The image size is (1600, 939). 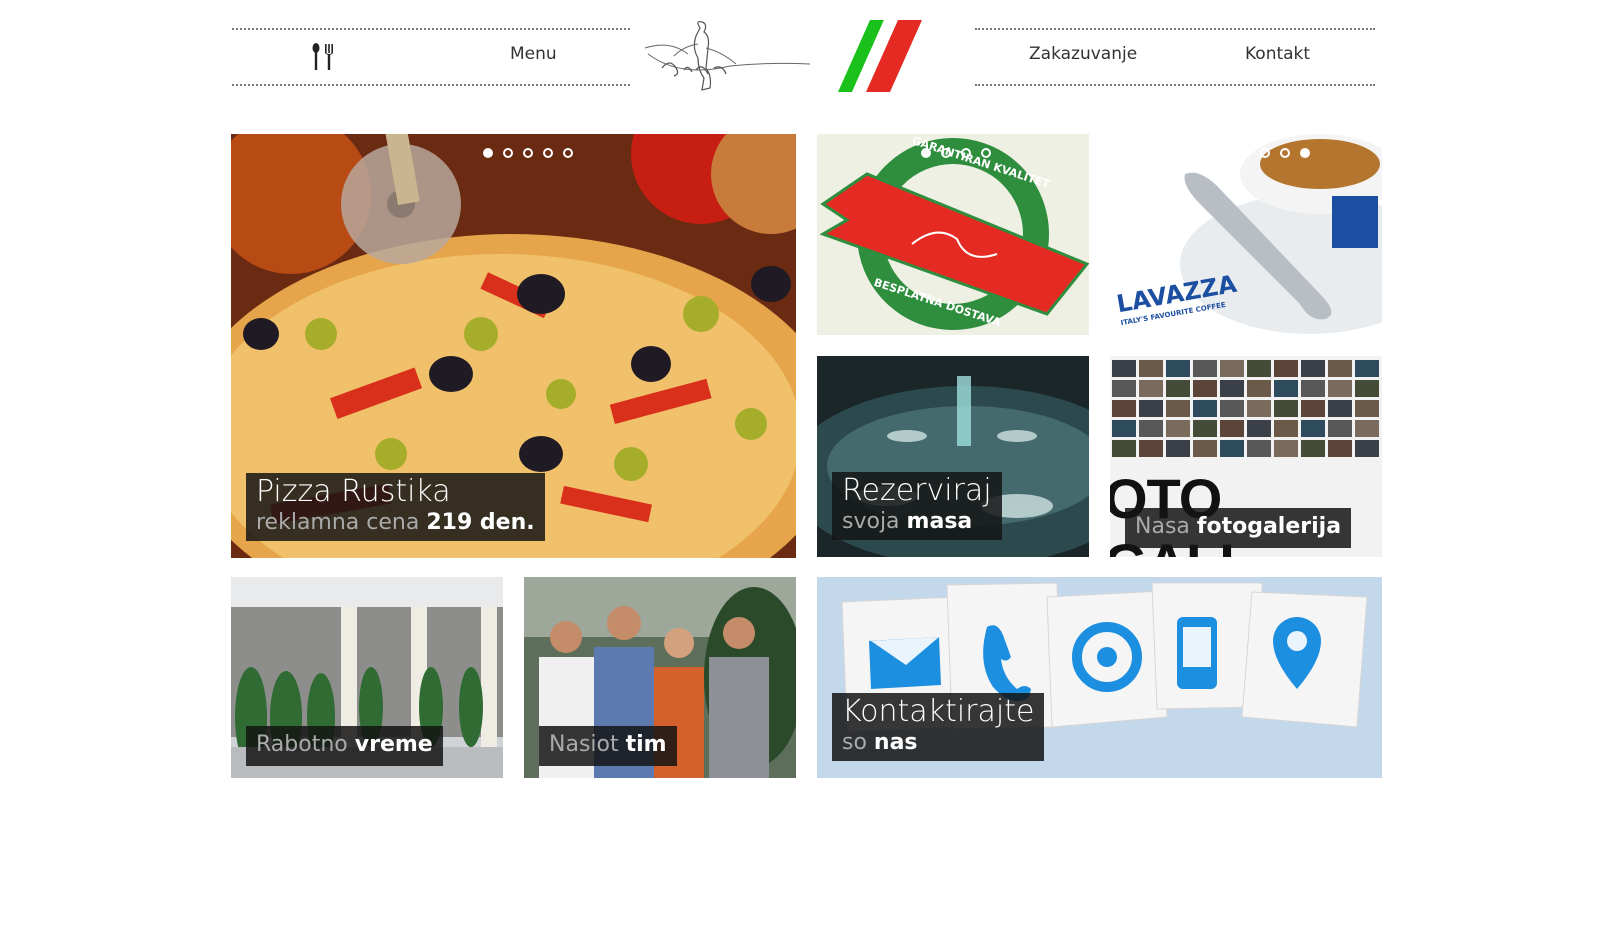 I want to click on team-caption: Nasiot tim, so click(x=608, y=746).